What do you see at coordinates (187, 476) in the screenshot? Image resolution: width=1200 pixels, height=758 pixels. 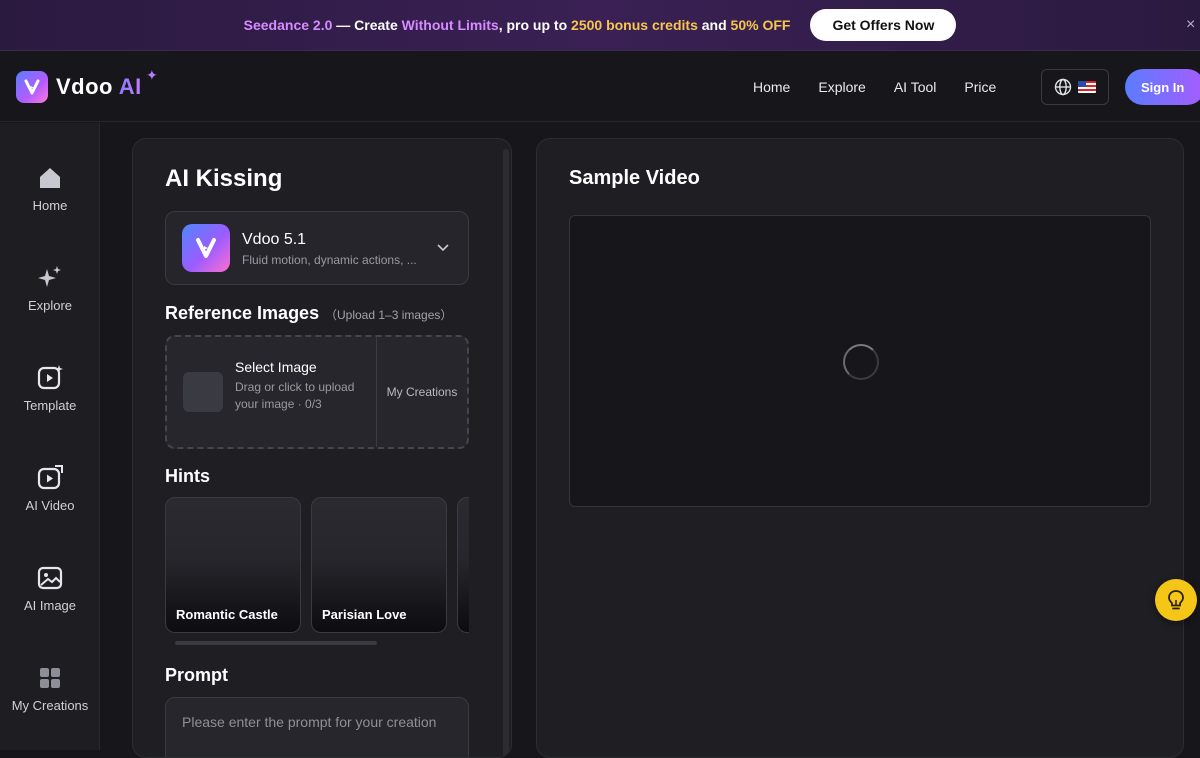 I see `hints-title: Hints` at bounding box center [187, 476].